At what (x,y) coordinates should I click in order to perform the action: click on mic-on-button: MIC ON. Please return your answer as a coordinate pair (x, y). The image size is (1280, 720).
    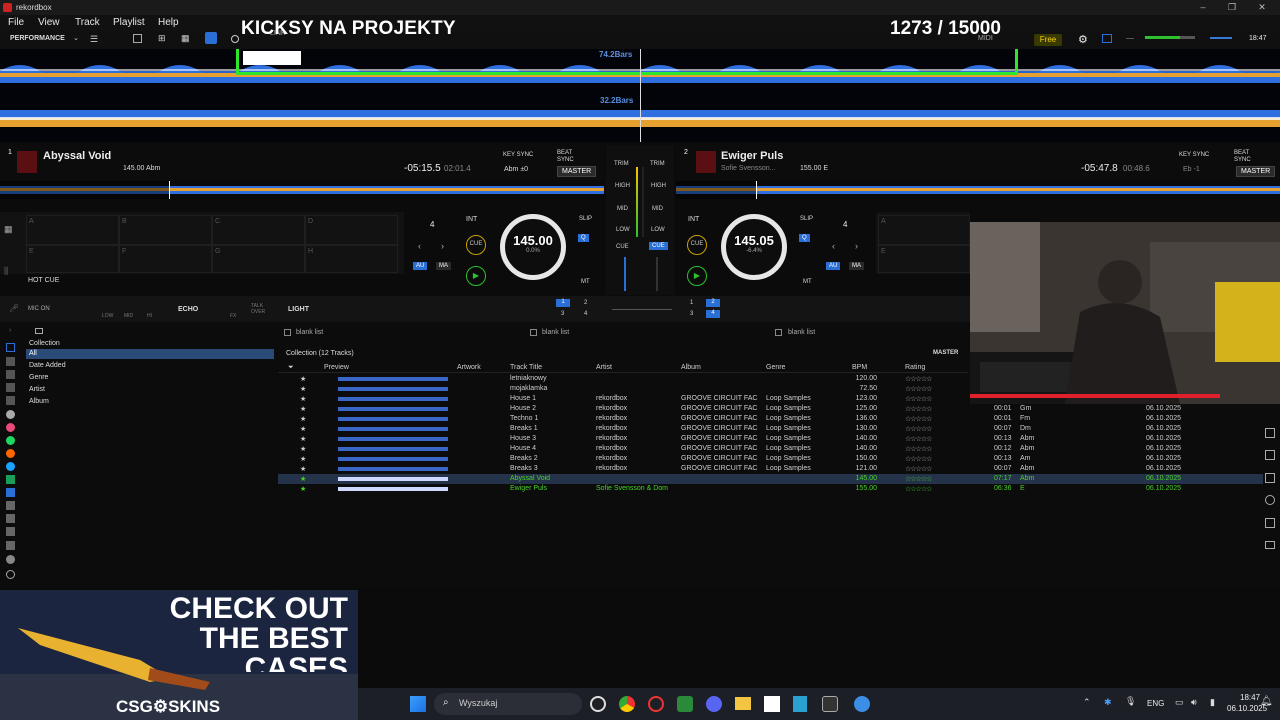
    Looking at the image, I should click on (39, 309).